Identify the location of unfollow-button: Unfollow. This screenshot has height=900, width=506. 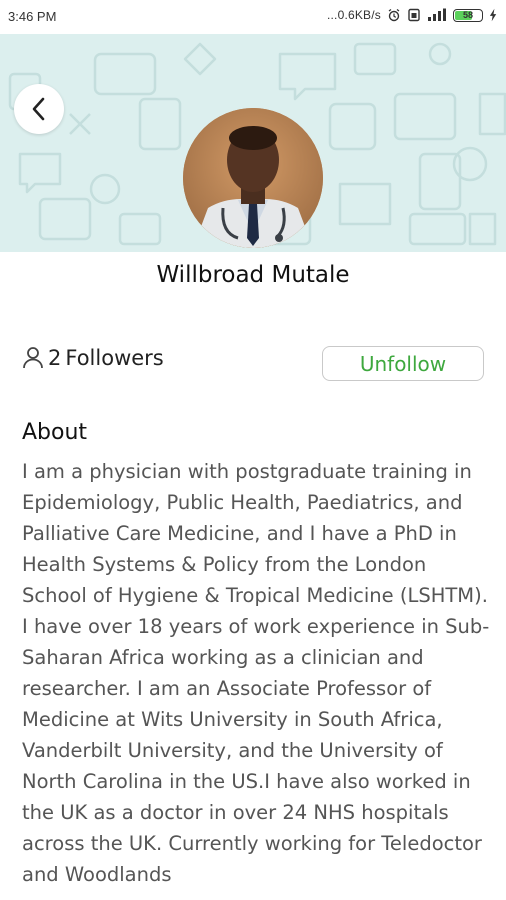
(403, 363).